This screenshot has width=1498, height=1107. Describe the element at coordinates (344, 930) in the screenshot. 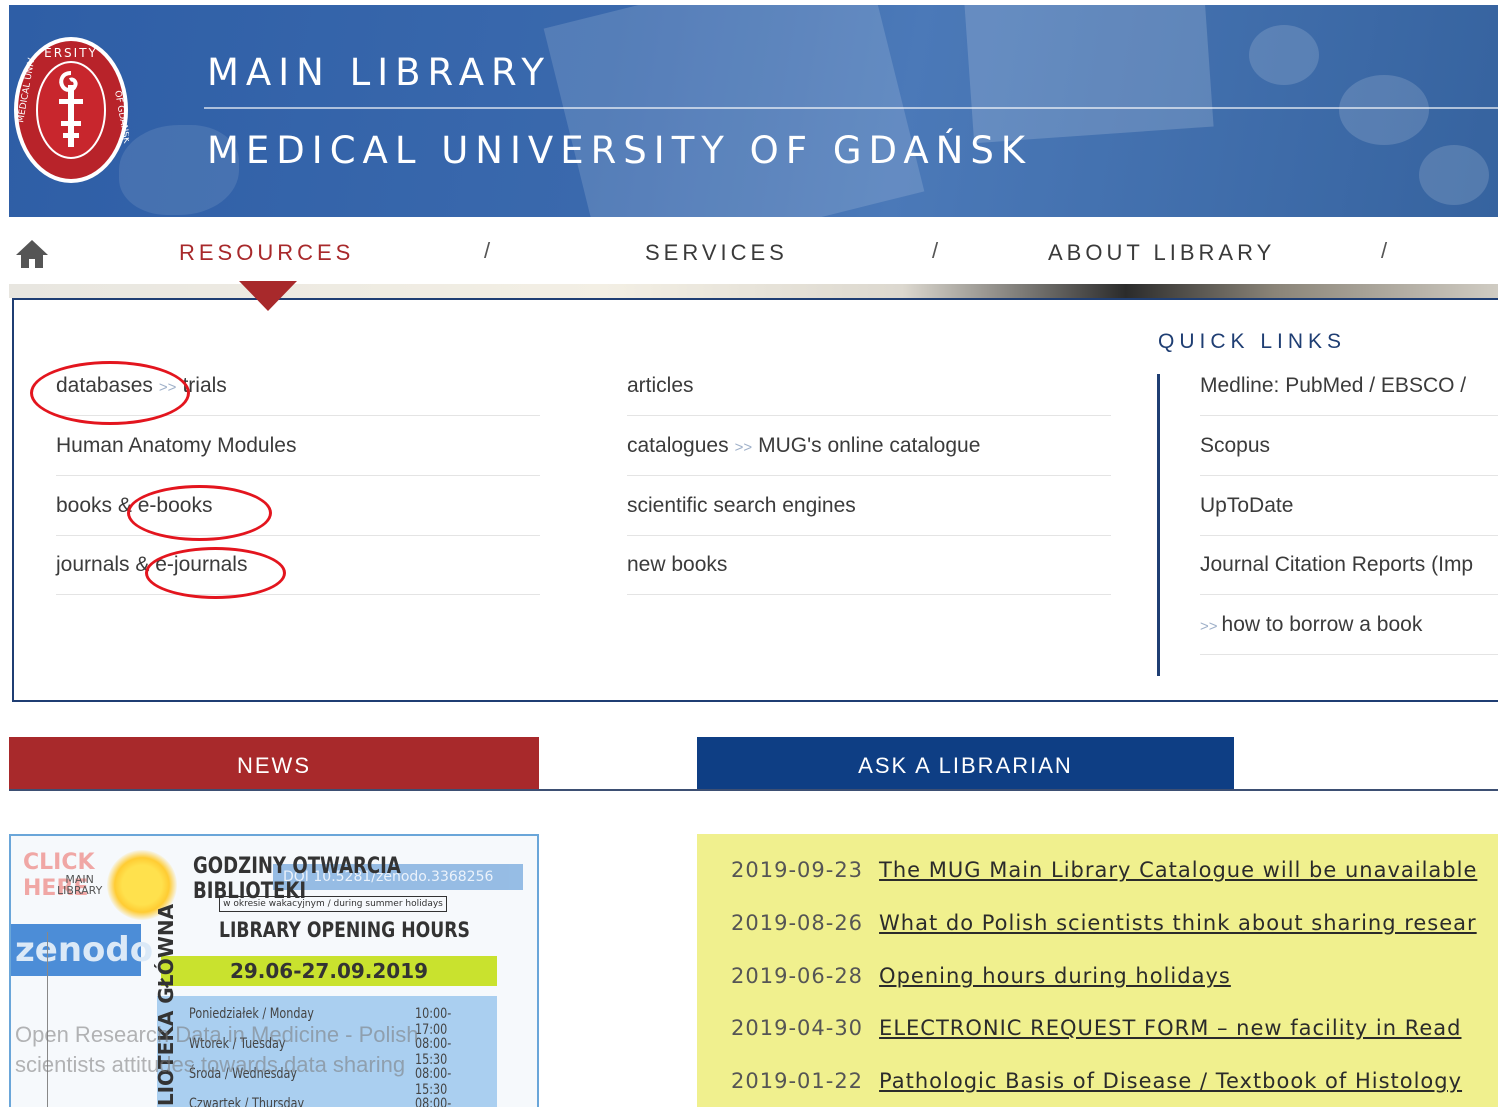

I see `image-heading: LIBRARY OPENING HOURS` at that location.